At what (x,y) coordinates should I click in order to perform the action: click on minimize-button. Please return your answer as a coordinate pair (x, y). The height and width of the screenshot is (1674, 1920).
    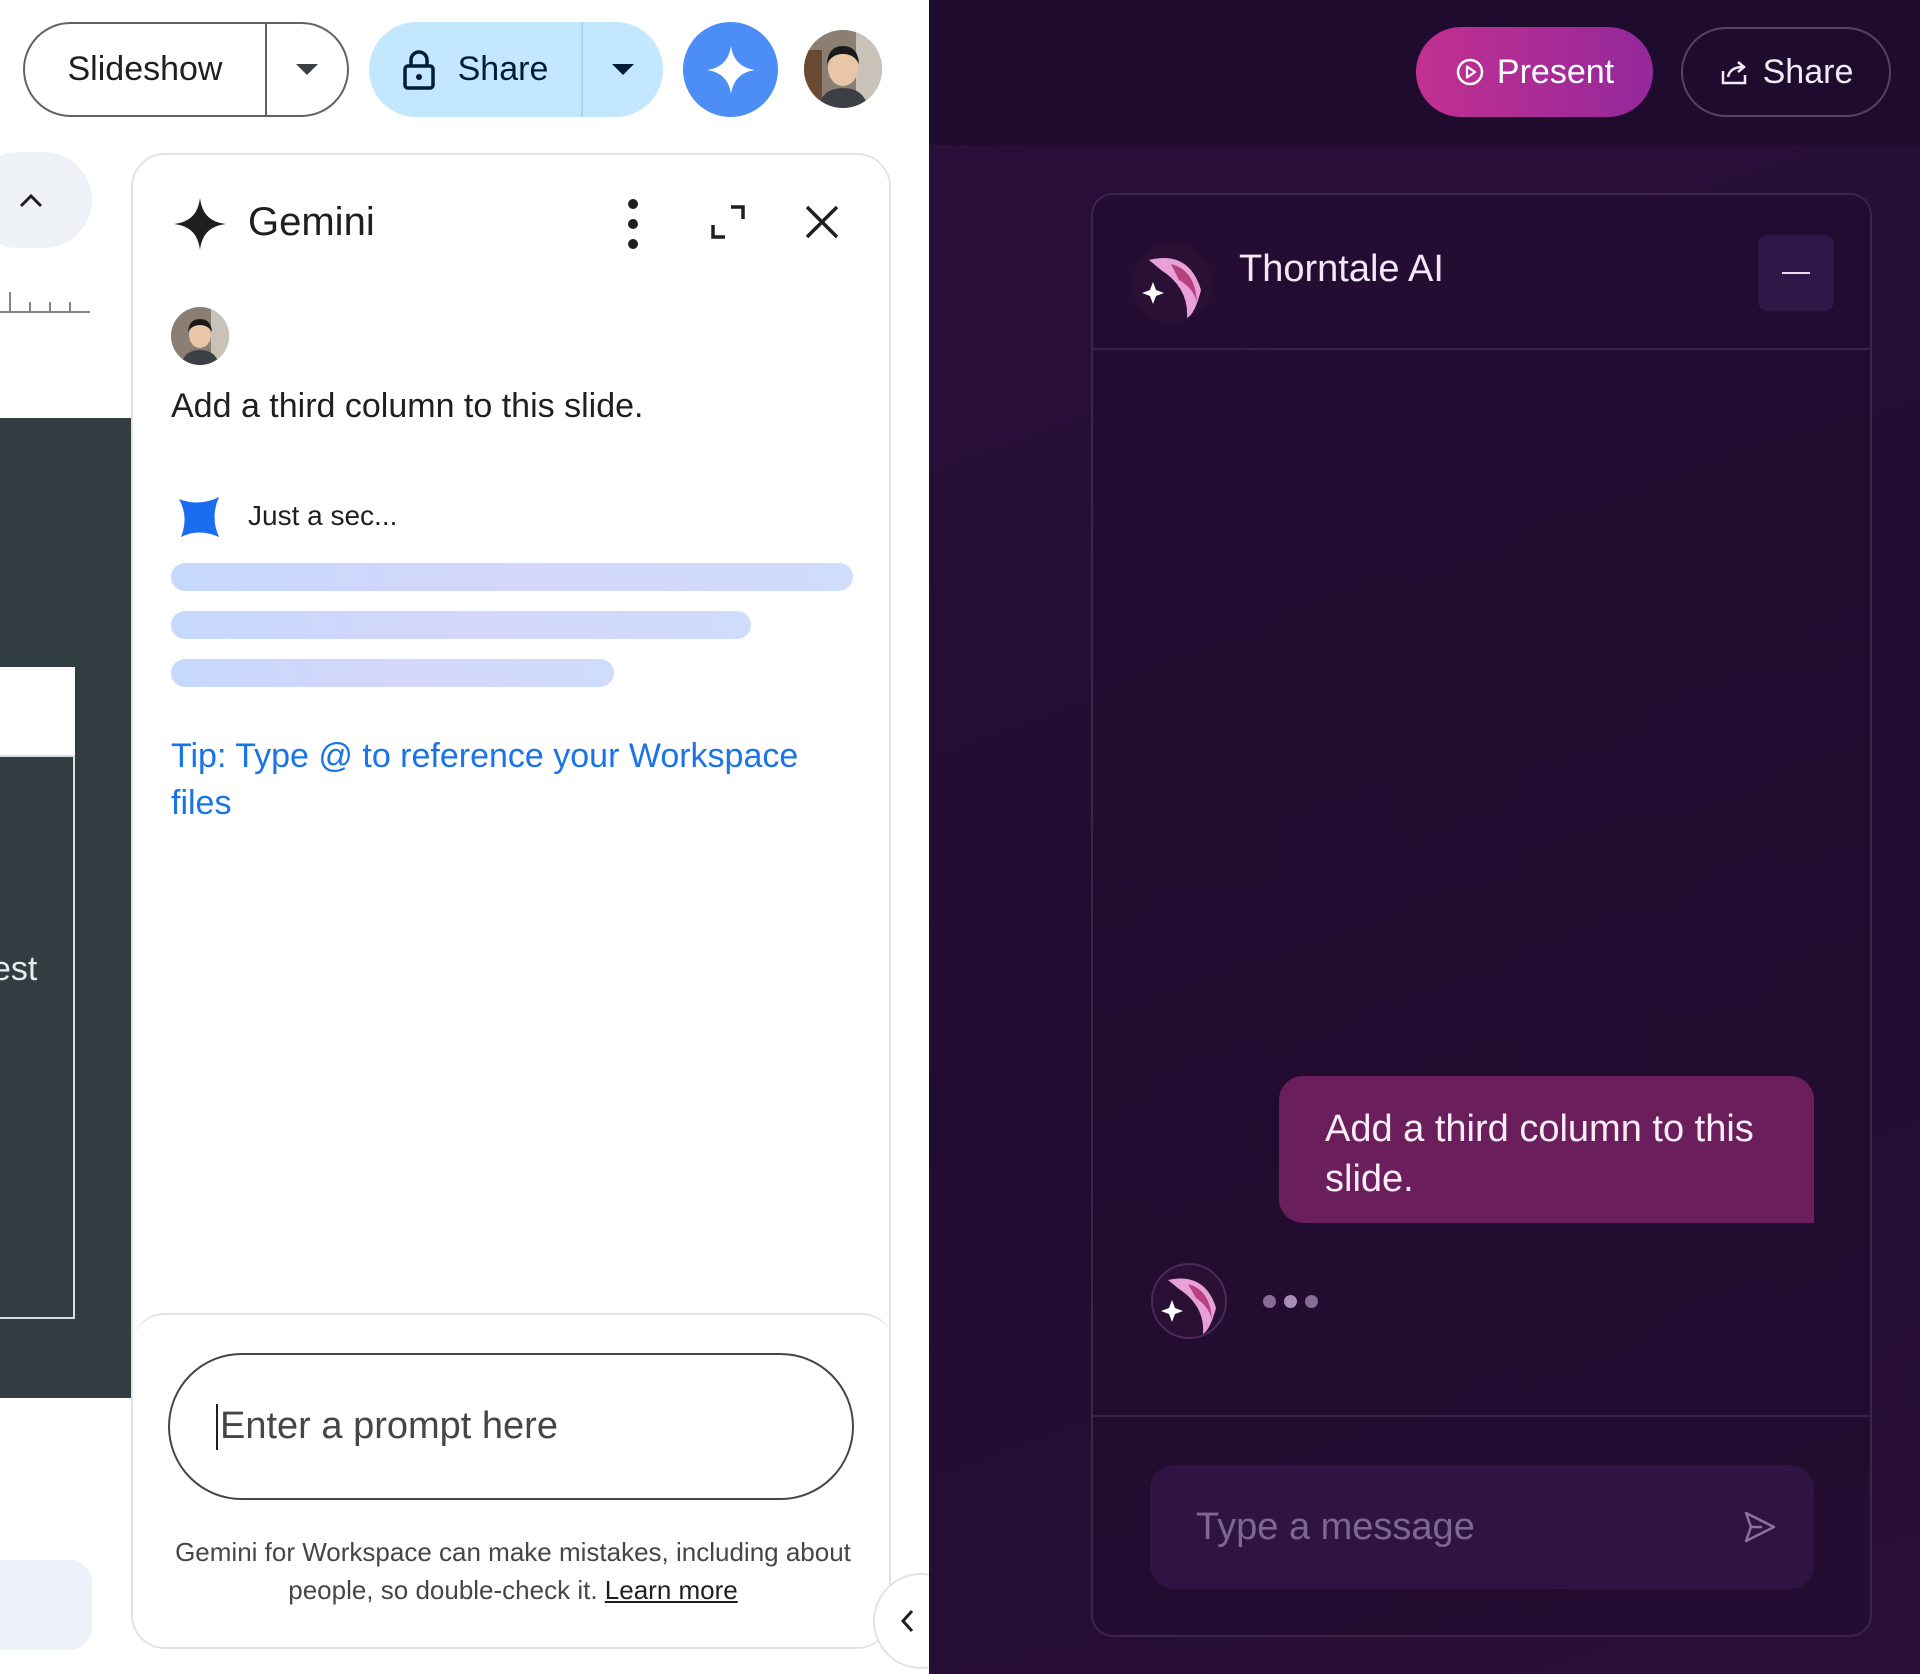
    Looking at the image, I should click on (1796, 273).